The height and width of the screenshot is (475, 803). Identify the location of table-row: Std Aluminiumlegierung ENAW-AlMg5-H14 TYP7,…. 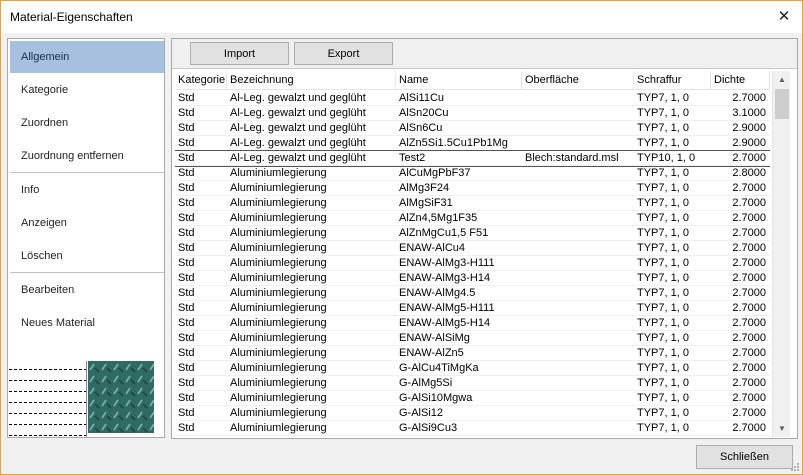
(472, 323).